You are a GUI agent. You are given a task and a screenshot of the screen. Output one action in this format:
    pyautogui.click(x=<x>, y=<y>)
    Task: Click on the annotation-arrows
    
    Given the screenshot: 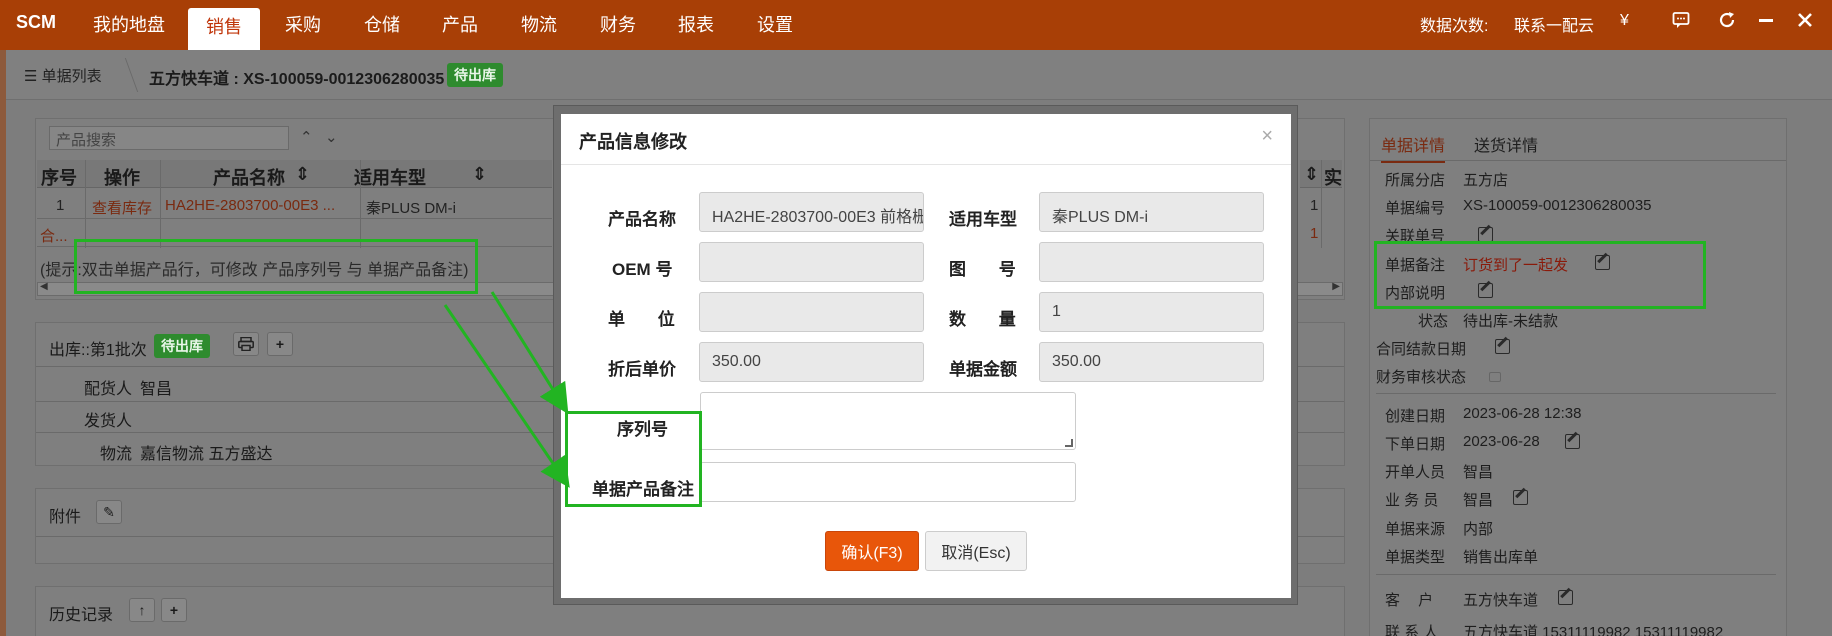 What is the action you would take?
    pyautogui.click(x=506, y=389)
    